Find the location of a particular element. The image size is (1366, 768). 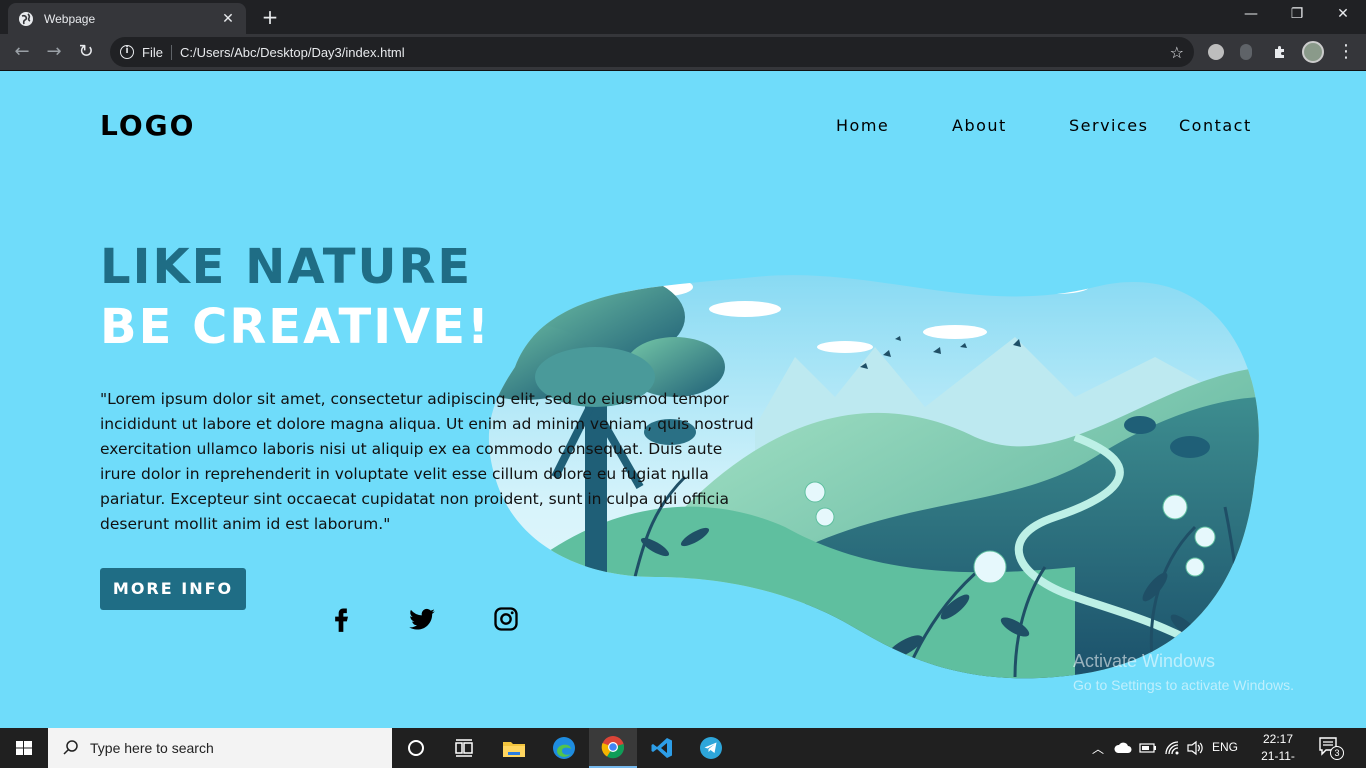

language-indicator: ENG is located at coordinates (1225, 747).